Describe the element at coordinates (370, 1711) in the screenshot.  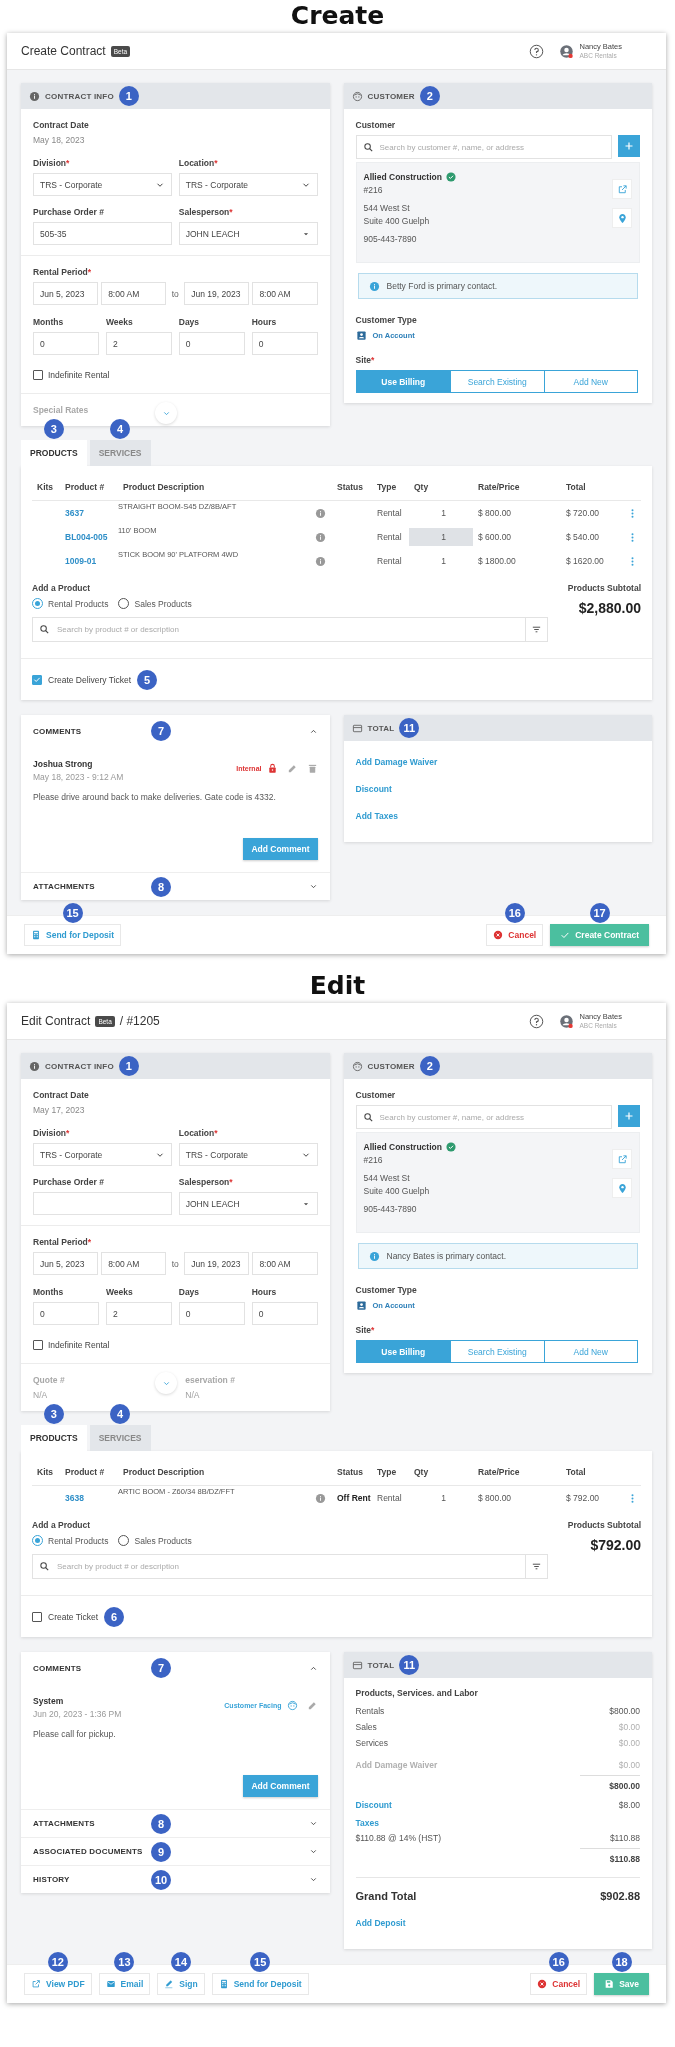
I see `total-label: Rentals` at that location.